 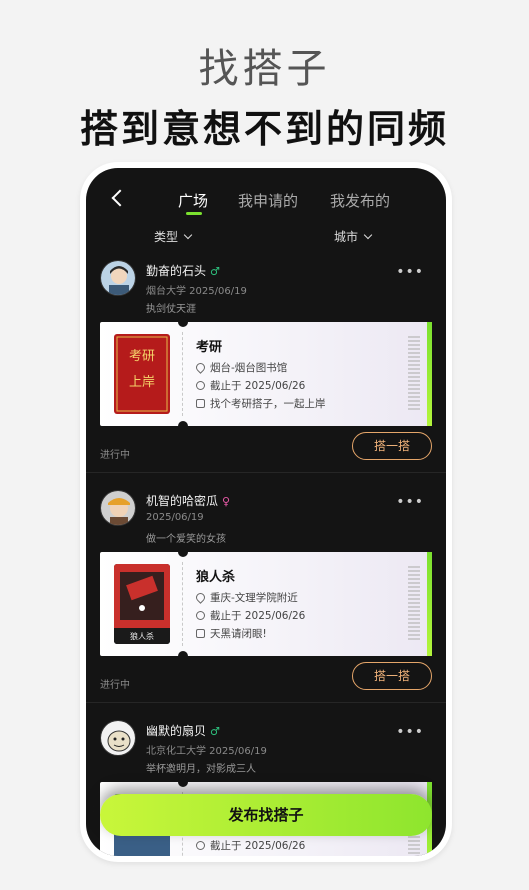 I want to click on user-bio: 举杯邀明月，对影成三人, so click(x=201, y=769).